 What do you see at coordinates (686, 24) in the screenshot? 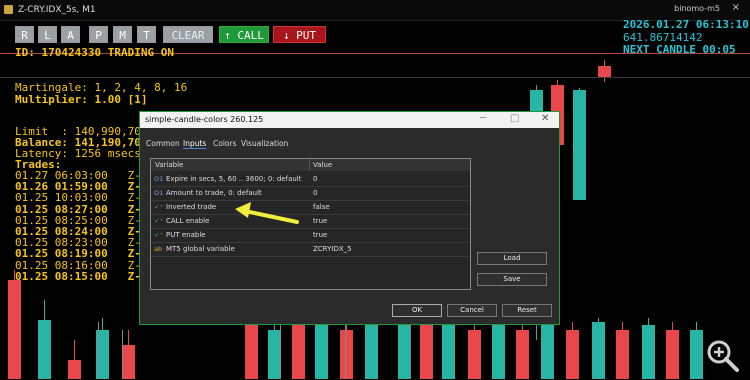
I see `server-datetime: 2026.01.27 06:13:10` at bounding box center [686, 24].